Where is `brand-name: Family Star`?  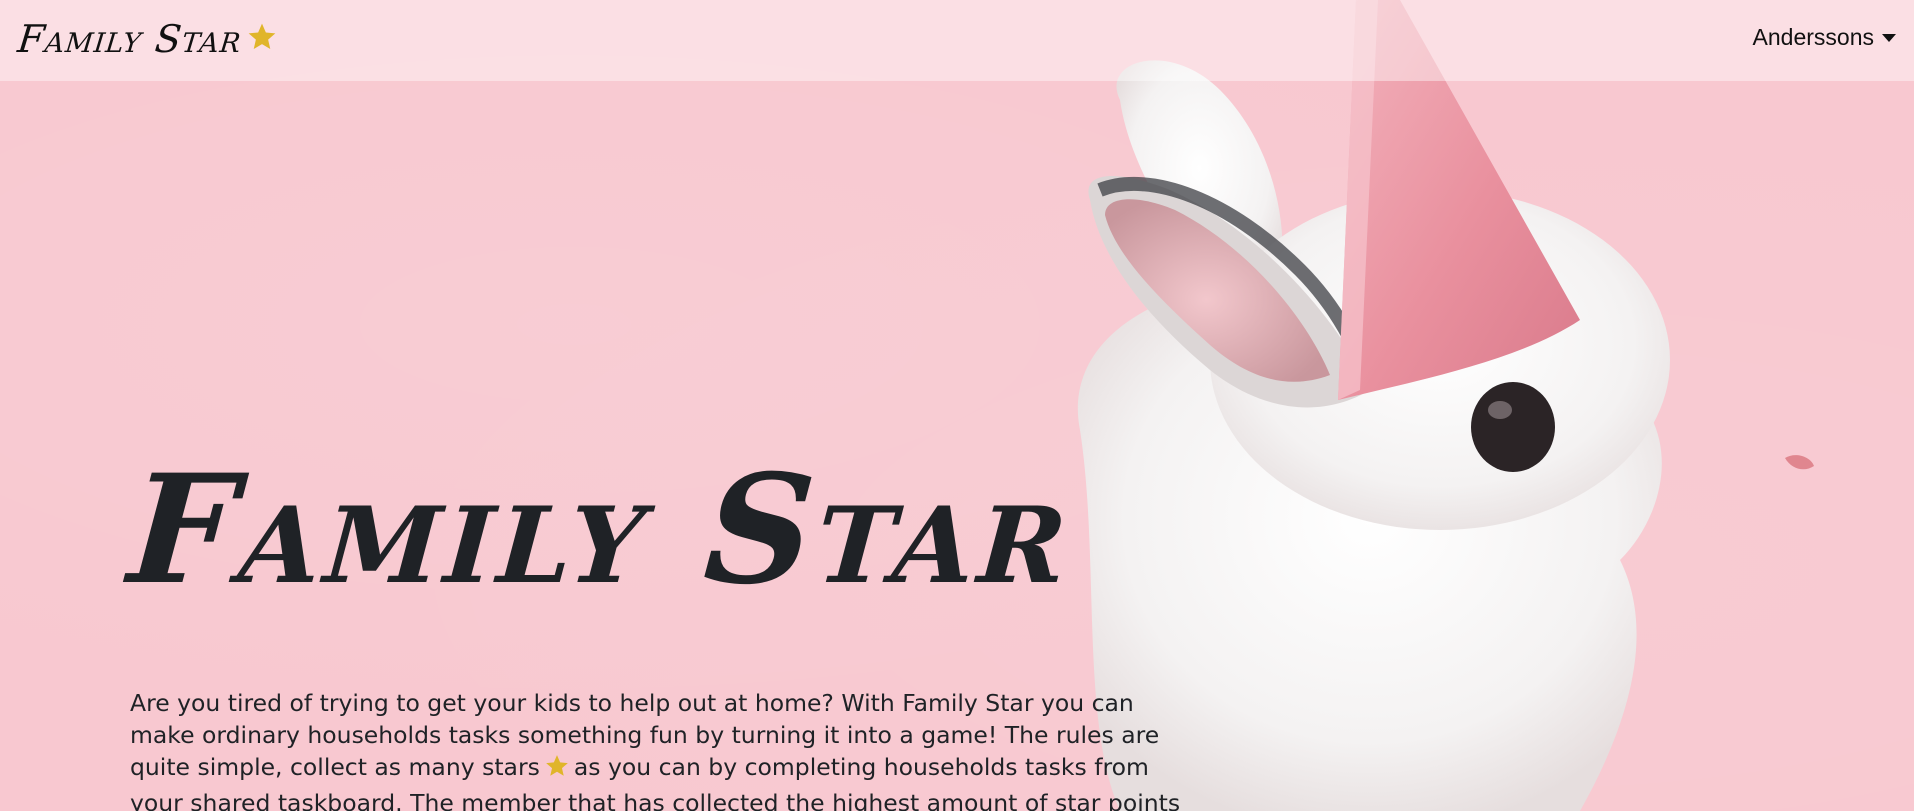 brand-name: Family Star is located at coordinates (129, 39).